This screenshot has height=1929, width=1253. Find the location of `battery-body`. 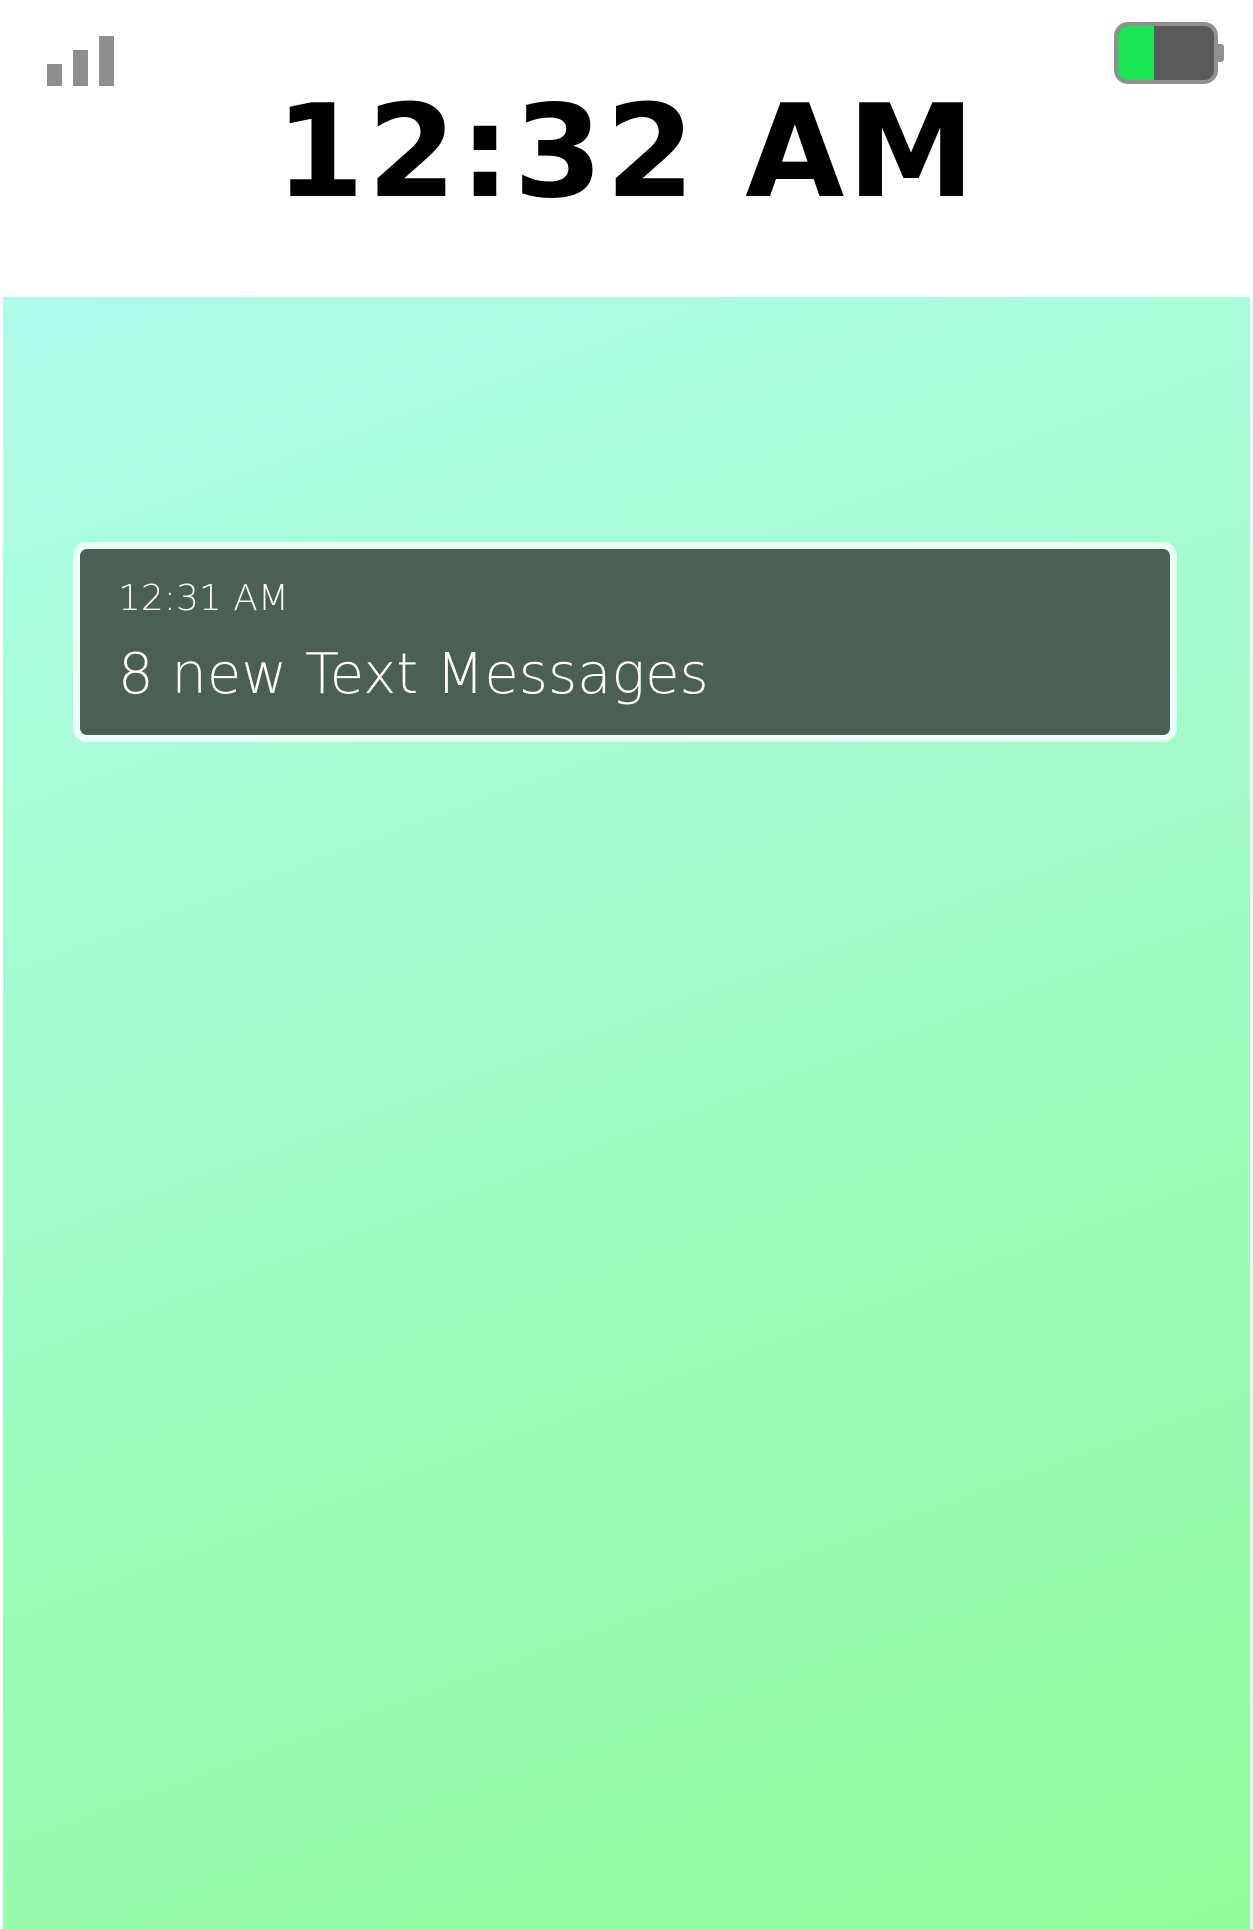

battery-body is located at coordinates (1166, 53).